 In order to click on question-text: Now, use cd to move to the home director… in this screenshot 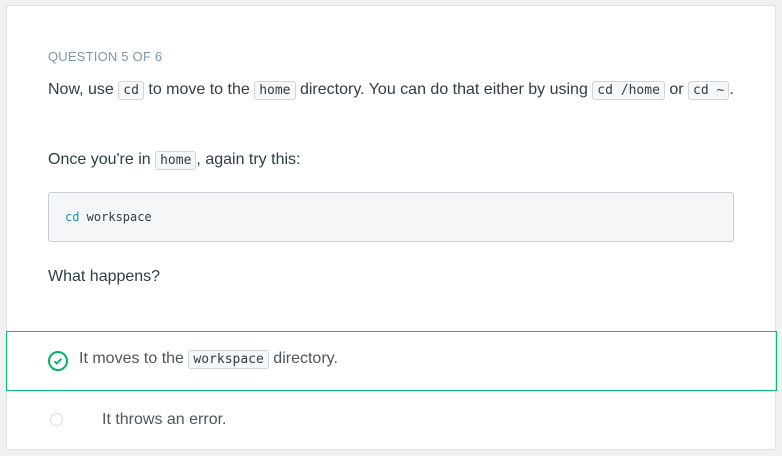, I will do `click(391, 90)`.